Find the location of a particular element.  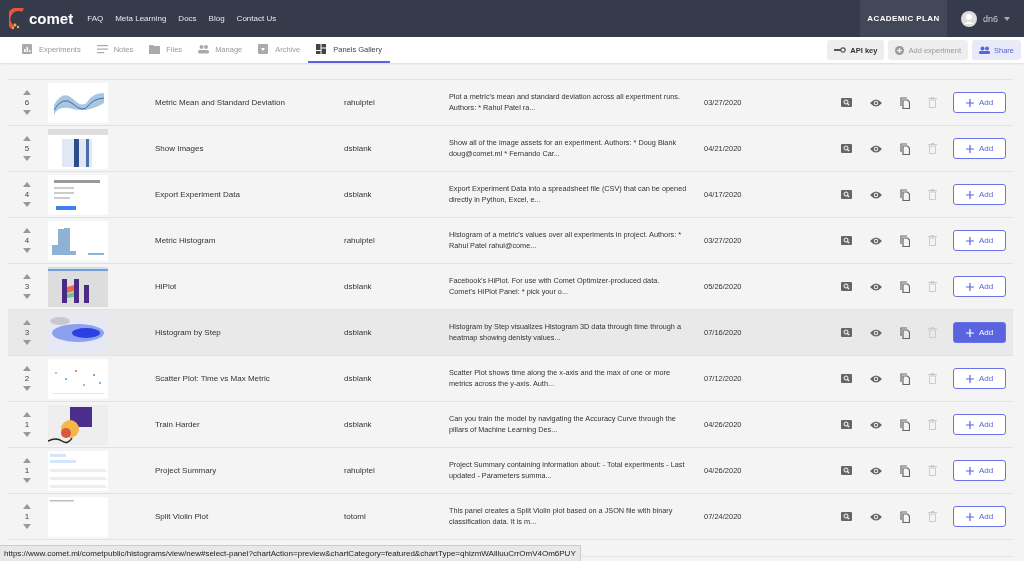

box-icon is located at coordinates (264, 49).